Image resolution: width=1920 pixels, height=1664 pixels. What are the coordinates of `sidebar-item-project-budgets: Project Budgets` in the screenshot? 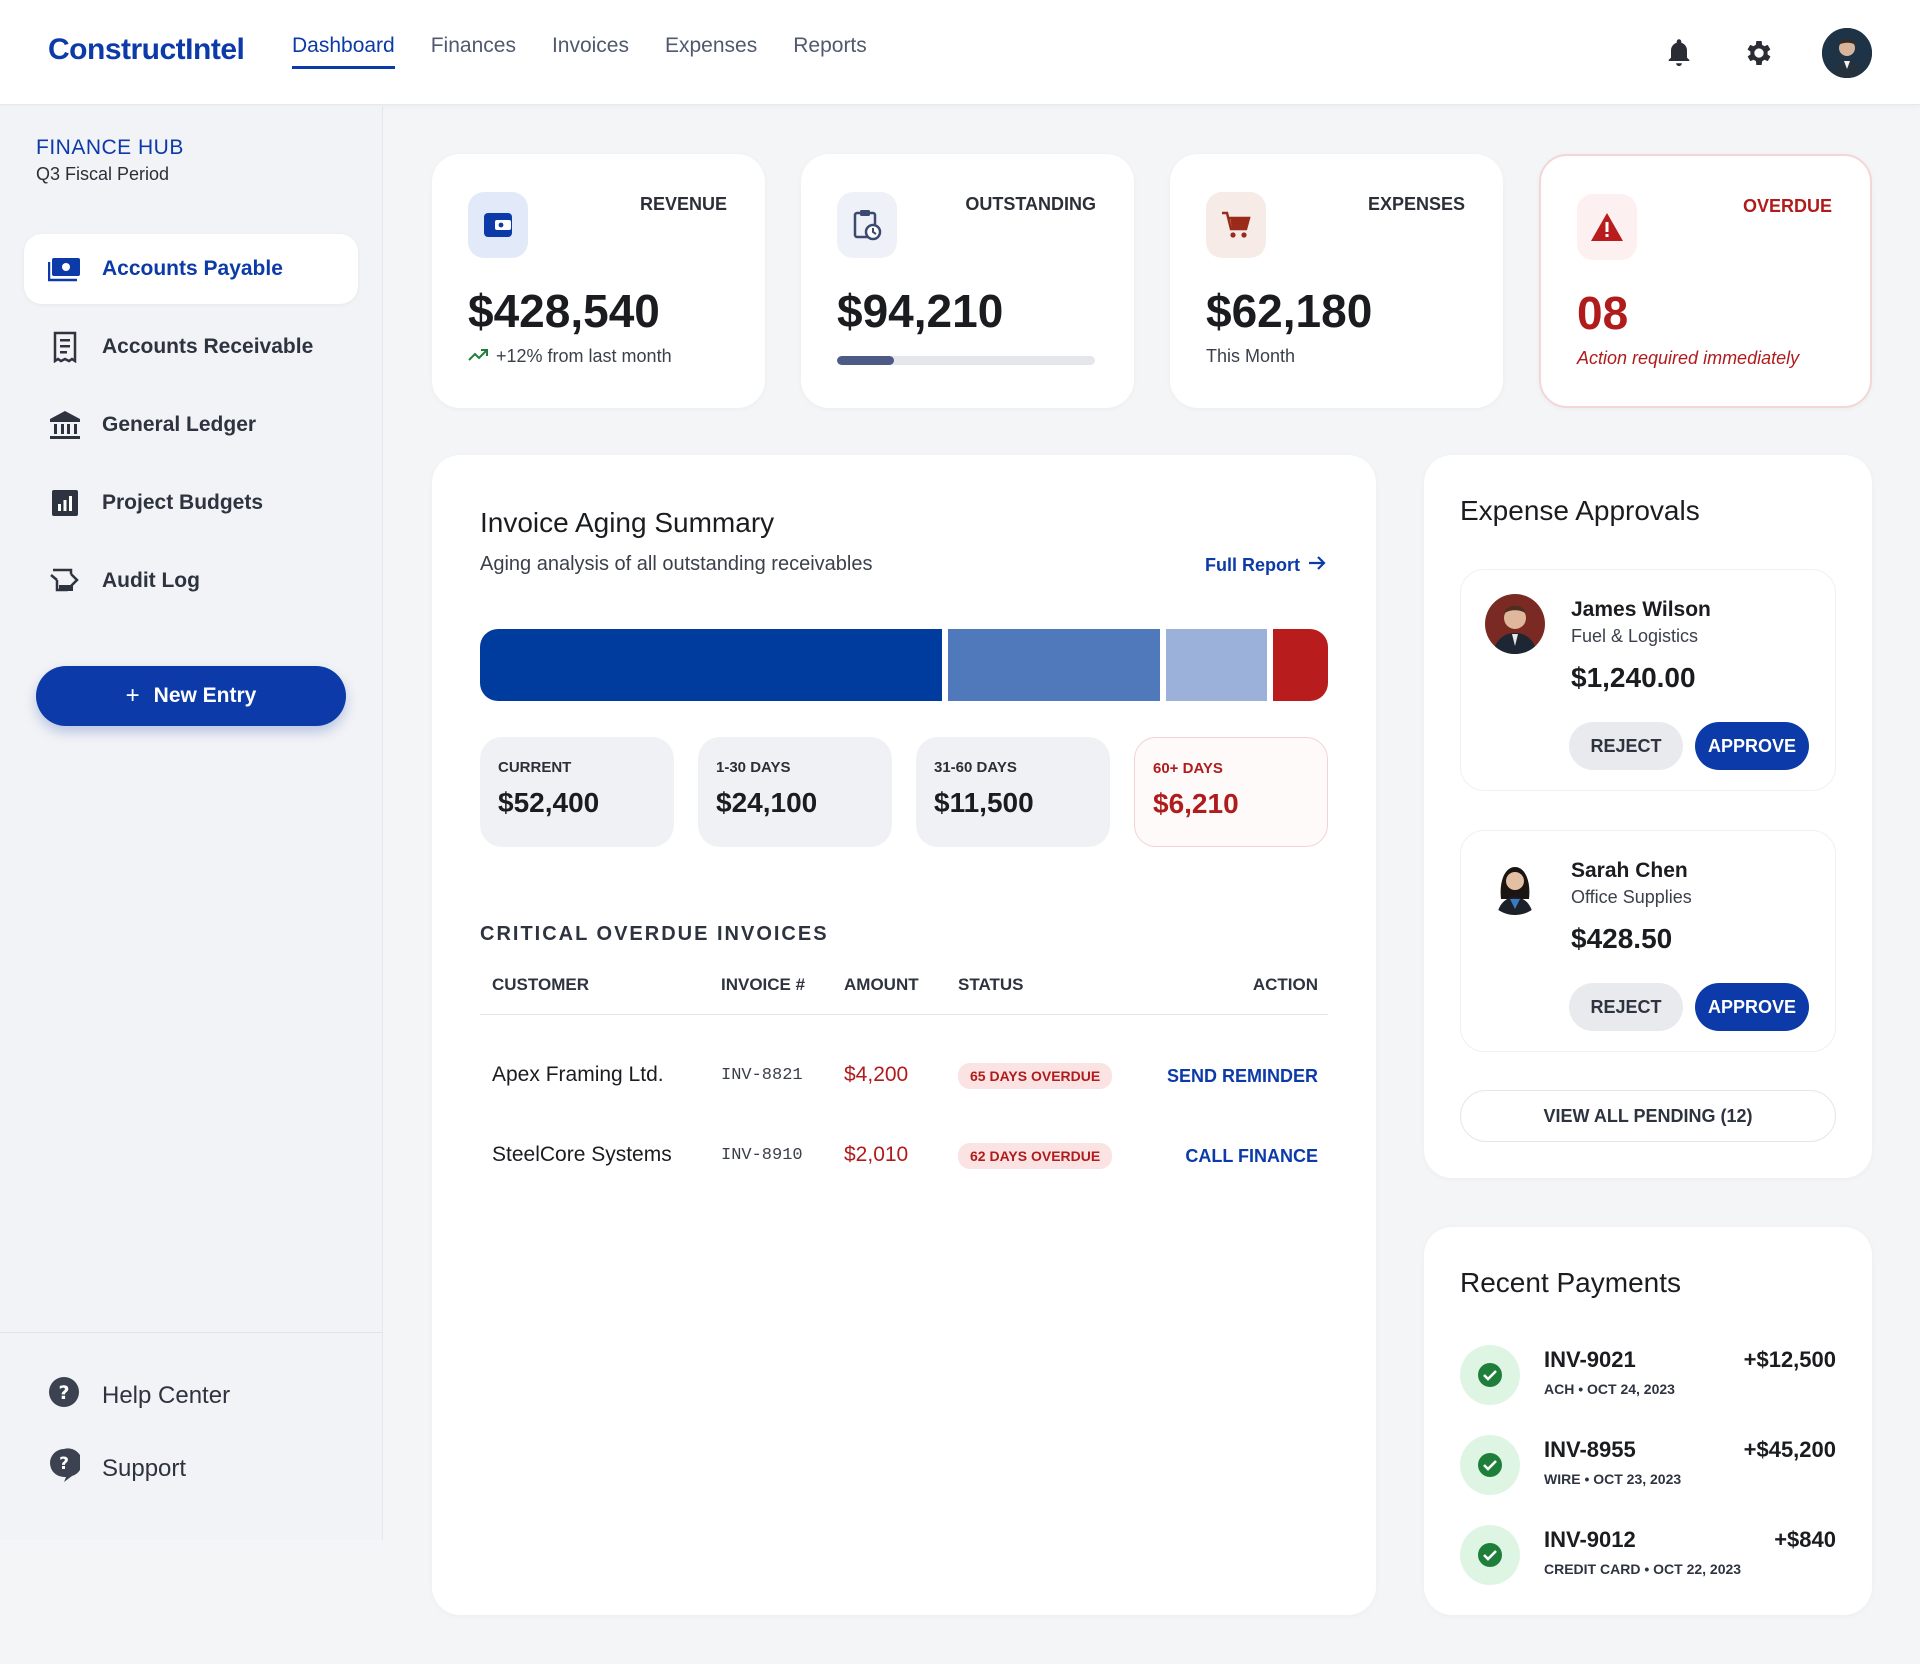 It's located at (191, 503).